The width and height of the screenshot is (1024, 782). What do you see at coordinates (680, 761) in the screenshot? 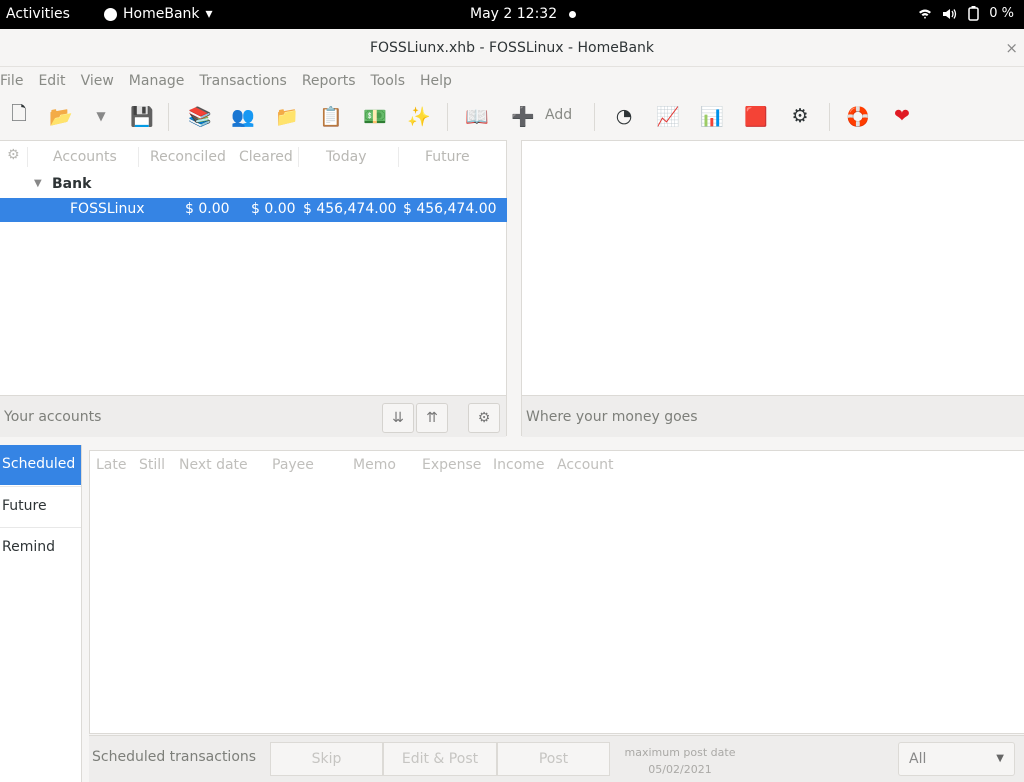
I see `max-post-date: maximum post date 05/02/2021` at bounding box center [680, 761].